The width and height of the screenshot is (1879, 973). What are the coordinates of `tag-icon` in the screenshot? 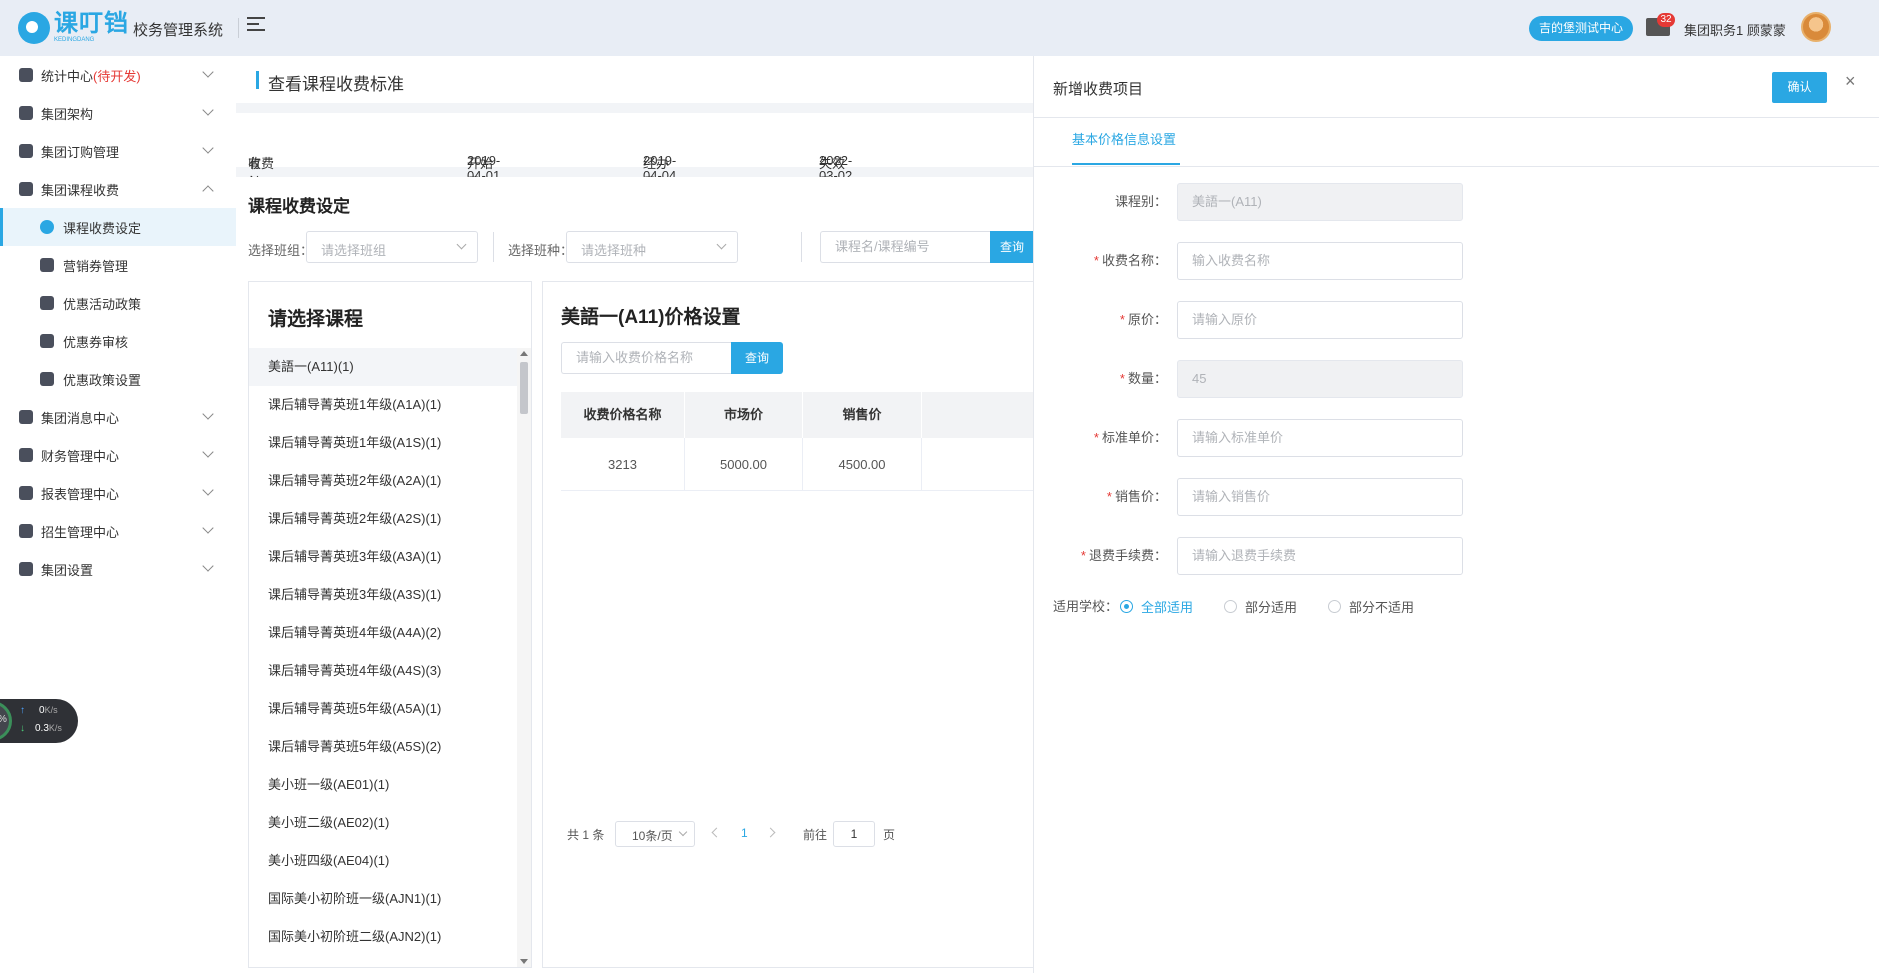 It's located at (47, 265).